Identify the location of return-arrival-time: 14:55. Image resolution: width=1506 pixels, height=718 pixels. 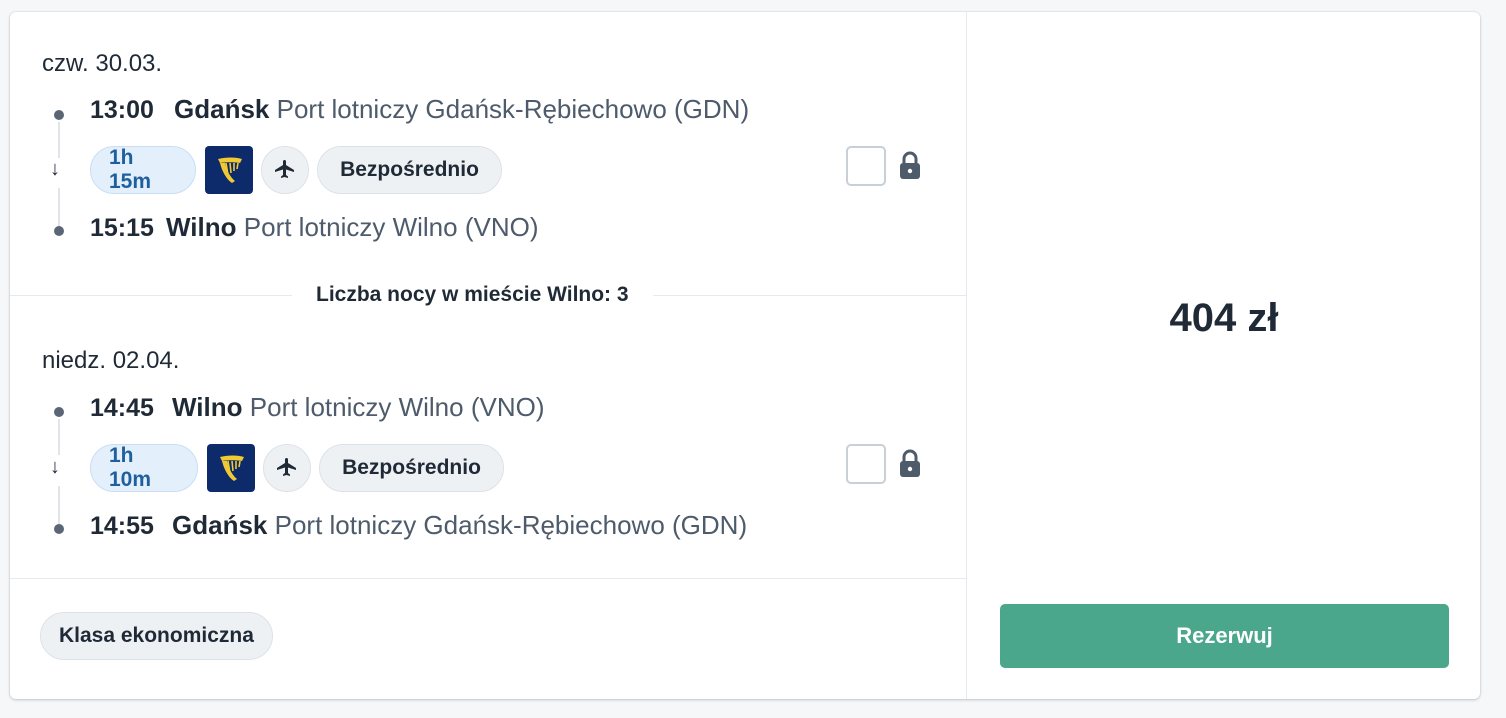
(122, 526).